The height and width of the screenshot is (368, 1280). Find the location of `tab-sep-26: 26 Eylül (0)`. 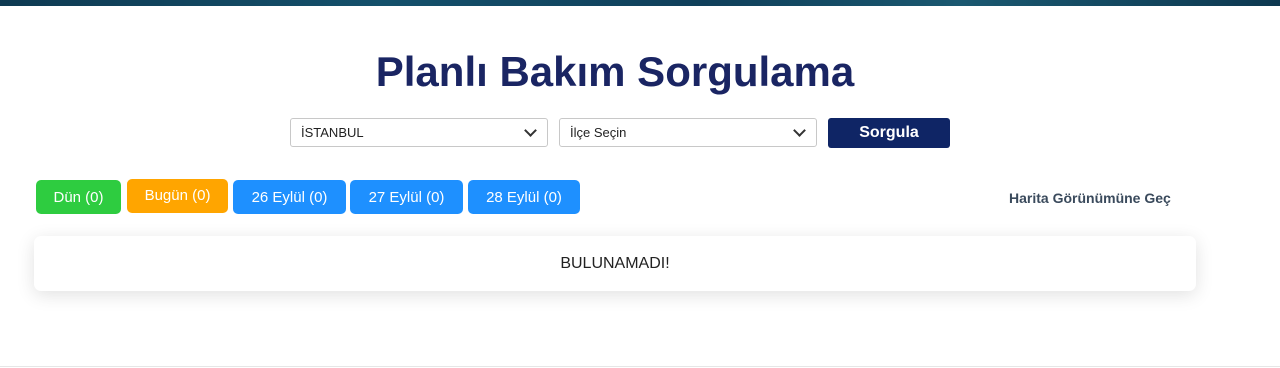

tab-sep-26: 26 Eylül (0) is located at coordinates (289, 197).